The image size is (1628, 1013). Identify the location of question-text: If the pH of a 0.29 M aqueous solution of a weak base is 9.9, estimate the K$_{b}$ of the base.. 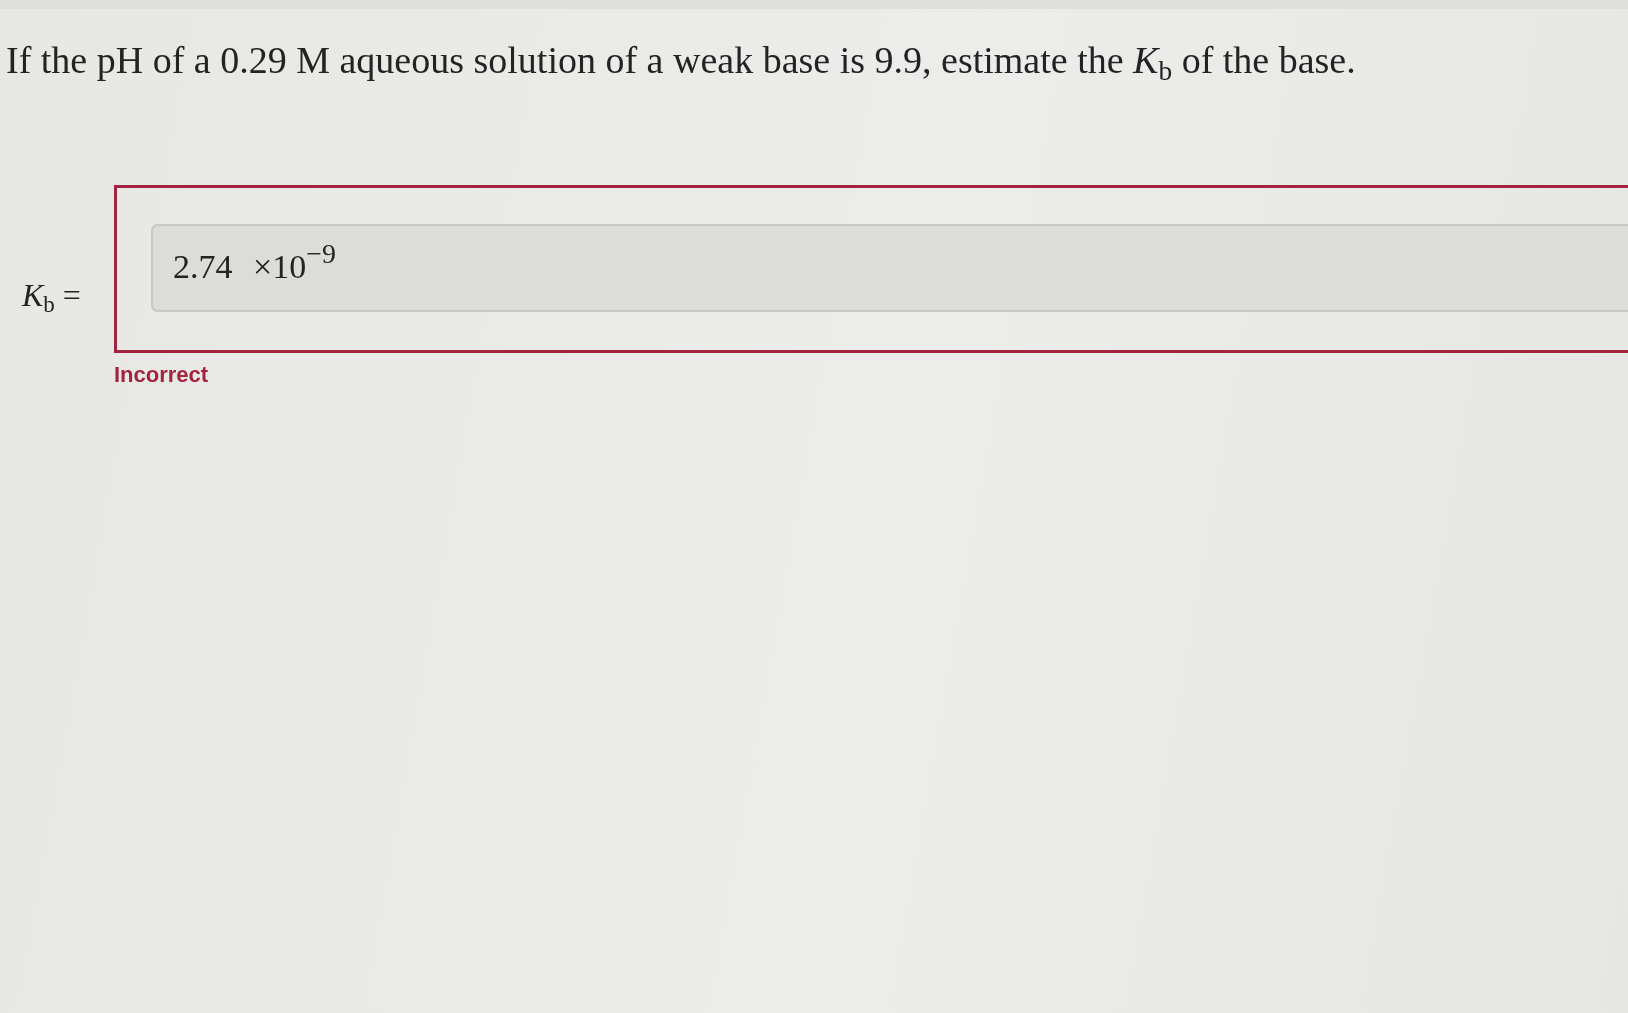
(680, 61).